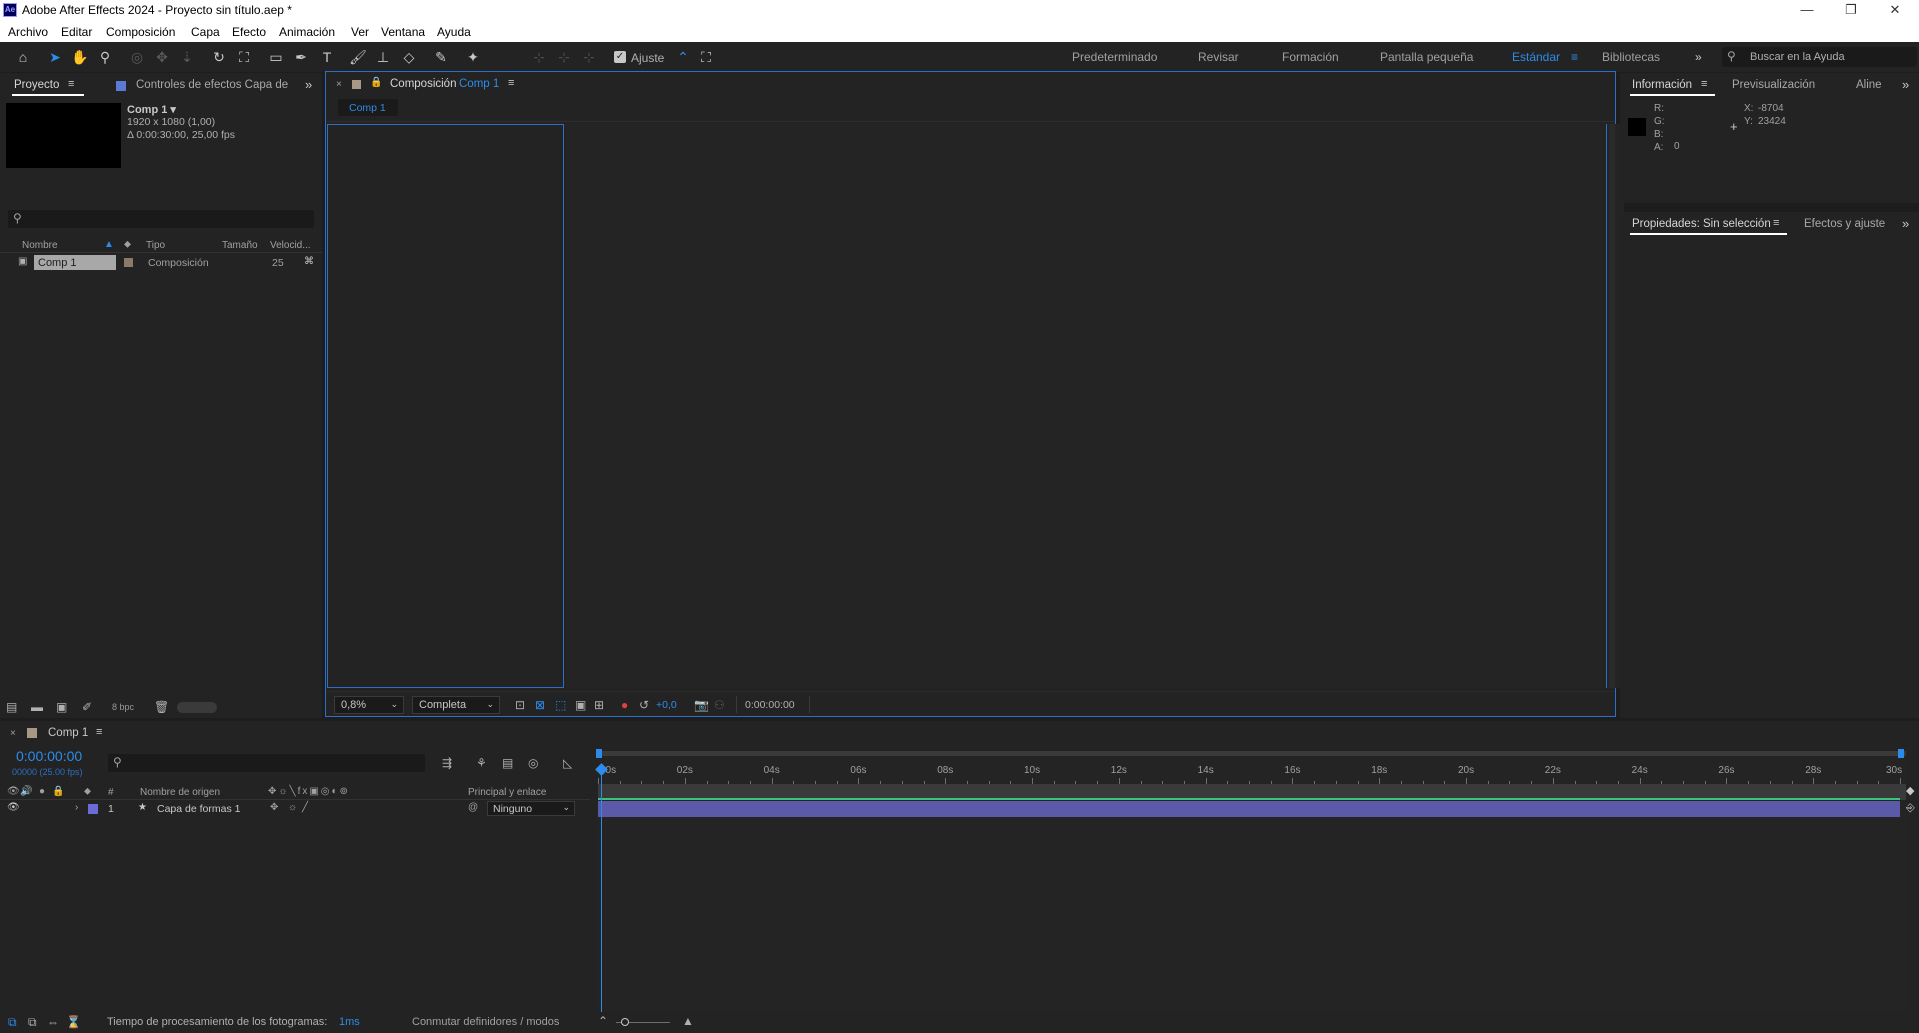 The width and height of the screenshot is (1919, 1033). I want to click on resolution-dropdown: Completa ⌄, so click(456, 705).